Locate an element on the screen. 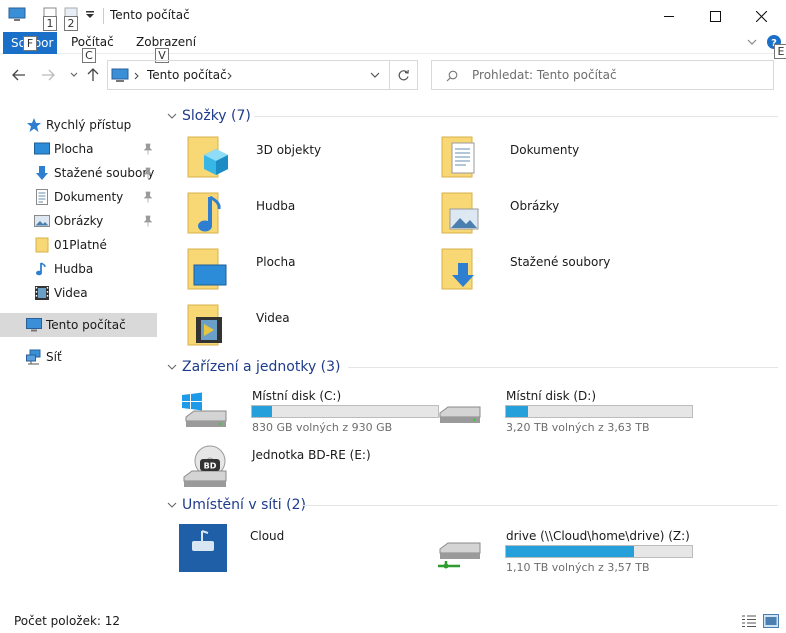 This screenshot has height=633, width=786. maximize-button is located at coordinates (715, 16).